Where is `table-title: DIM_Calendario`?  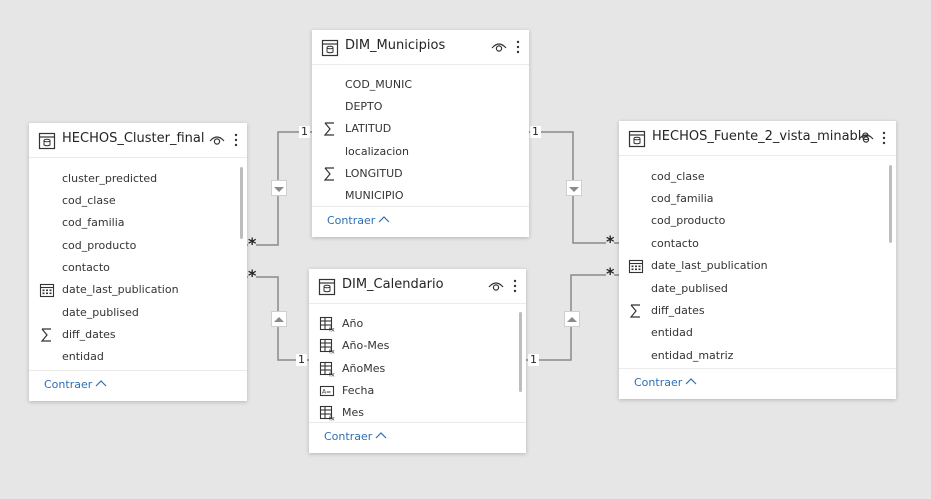
table-title: DIM_Calendario is located at coordinates (393, 284).